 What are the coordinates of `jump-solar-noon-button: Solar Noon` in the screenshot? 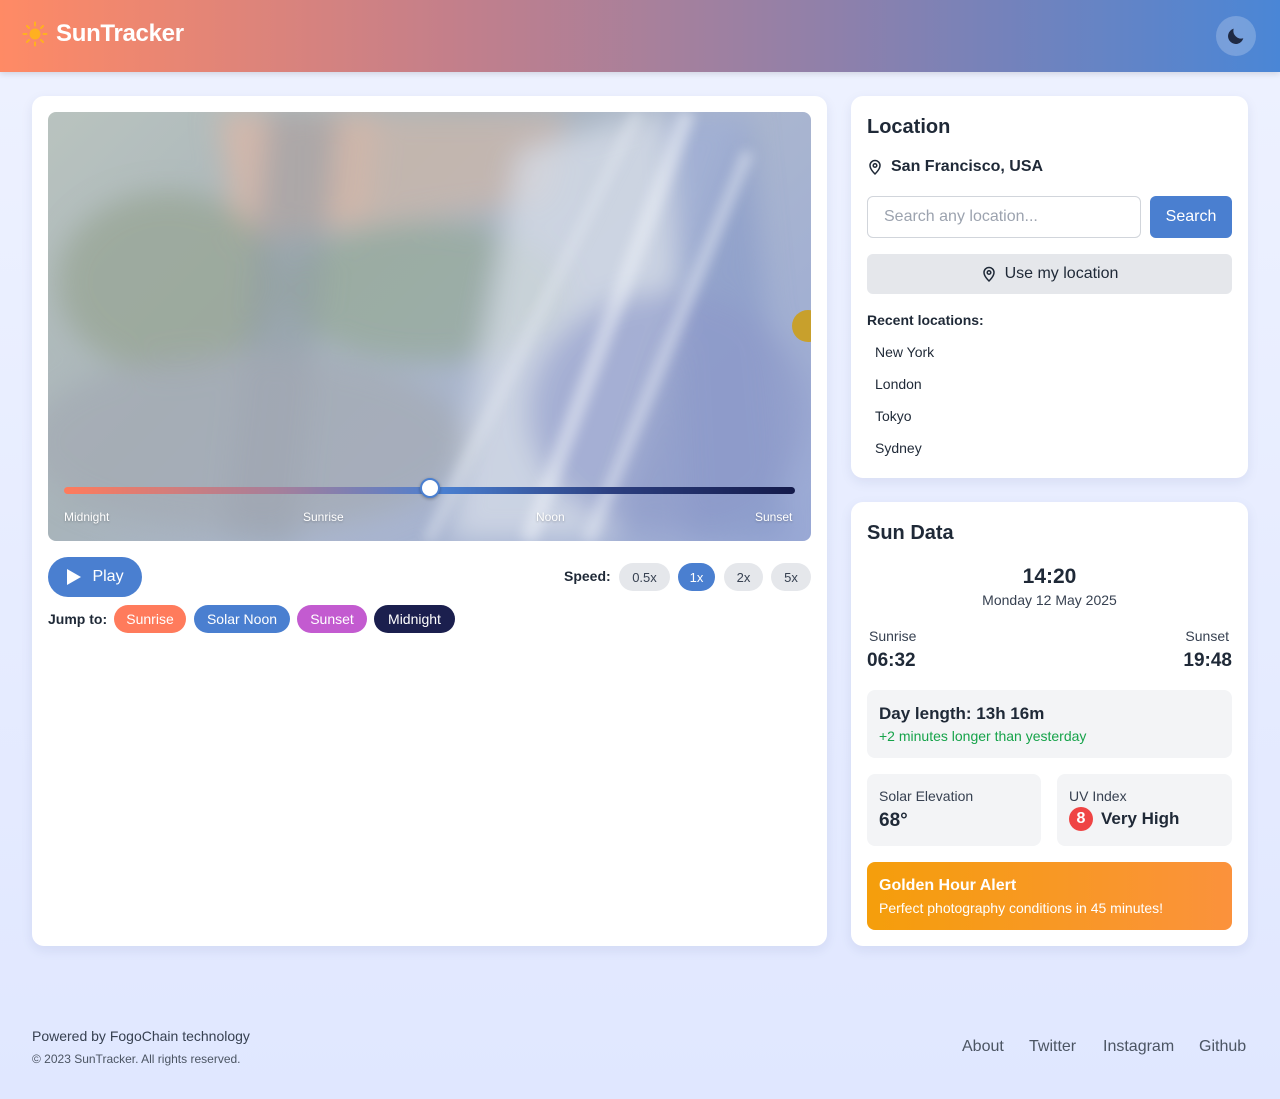 It's located at (242, 619).